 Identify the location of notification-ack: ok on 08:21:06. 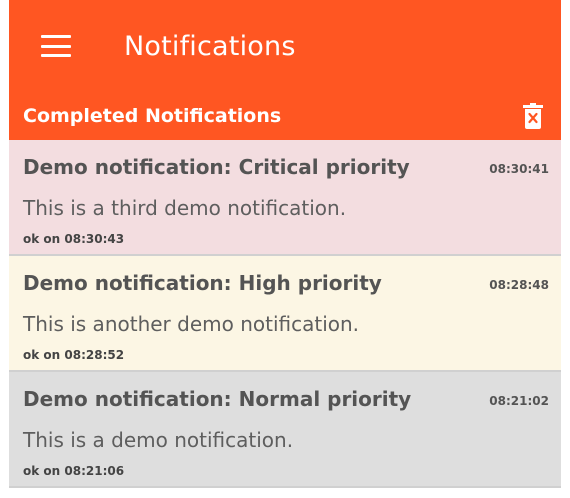
(74, 471).